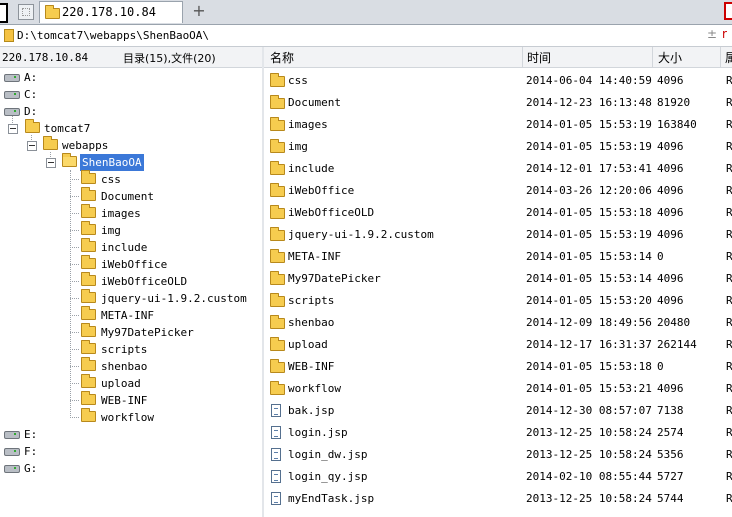  Describe the element at coordinates (670, 410) in the screenshot. I see `cell-size: 7138` at that location.